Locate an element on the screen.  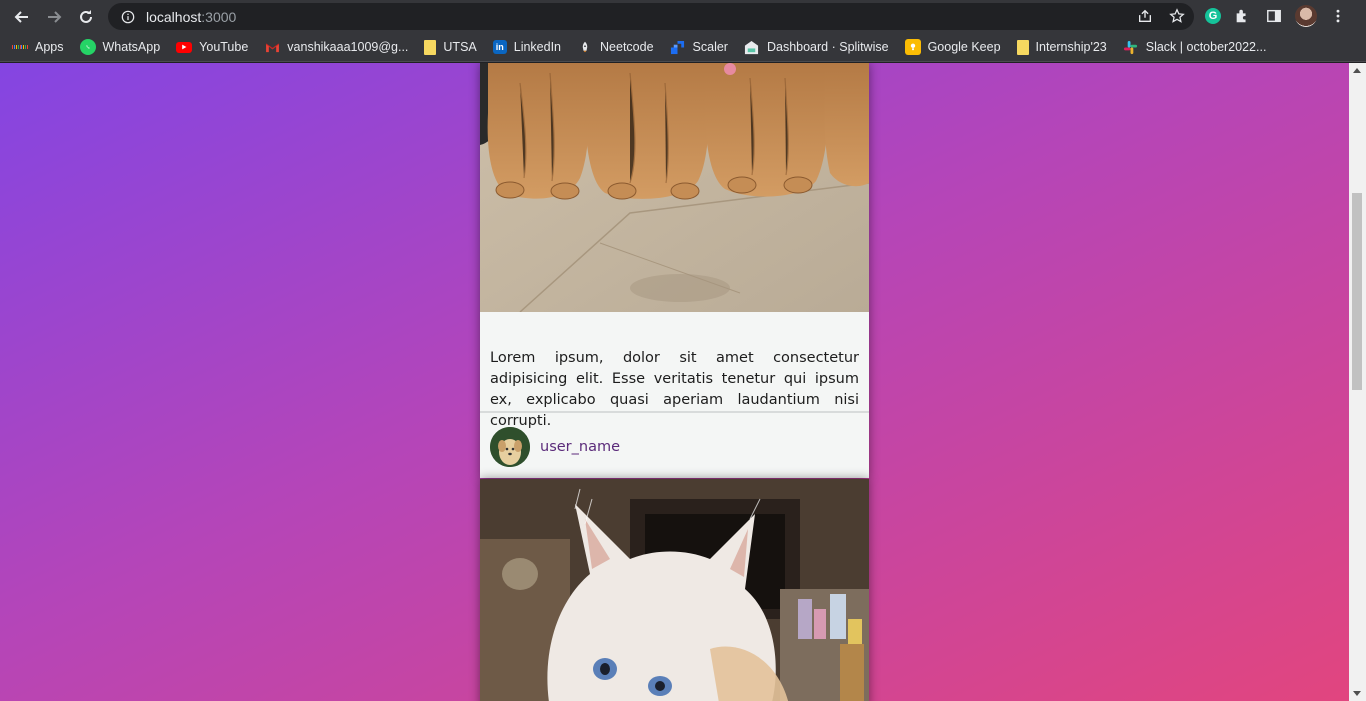
bookmark-splitwise: Dashboard · Splitwise is located at coordinates (816, 47).